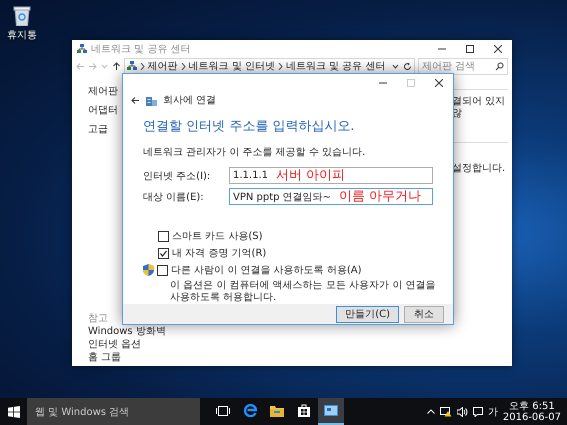 The image size is (567, 425). I want to click on notification-icon, so click(477, 411).